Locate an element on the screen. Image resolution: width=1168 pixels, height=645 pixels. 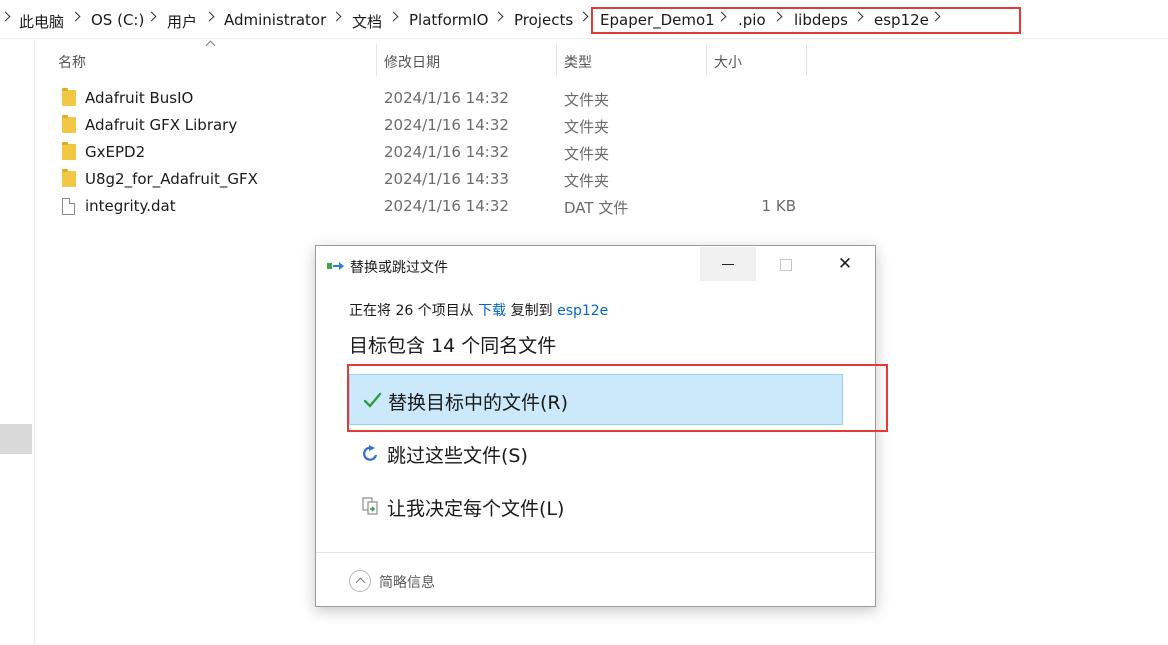
decide-each-file-option: 让我决定每个文件(L) is located at coordinates (596, 506).